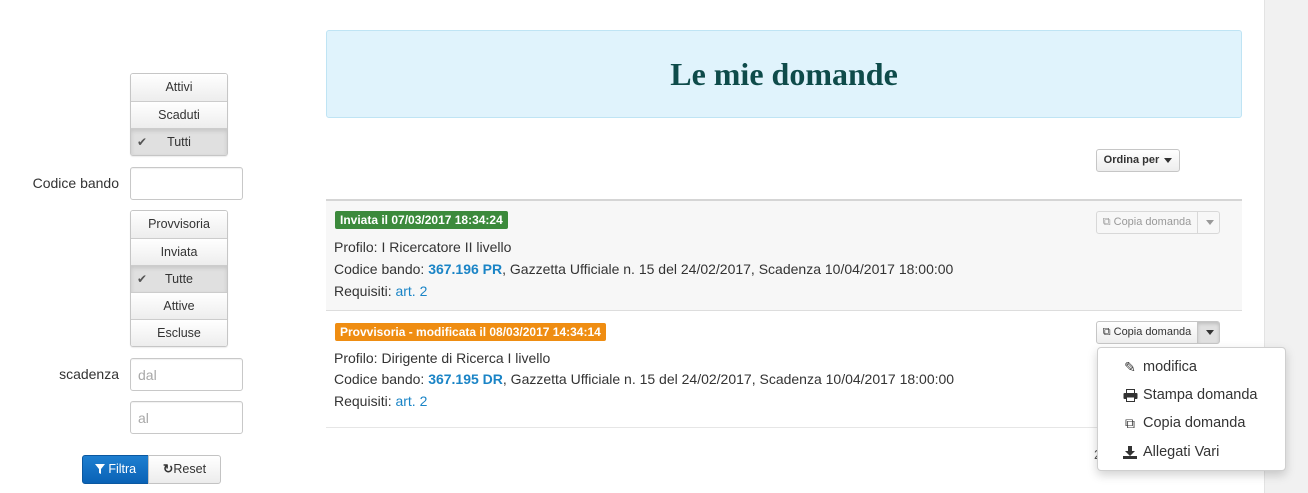 Image resolution: width=1308 pixels, height=493 pixels. I want to click on menu-item-stampa-domanda: Stampa domanda, so click(1191, 395).